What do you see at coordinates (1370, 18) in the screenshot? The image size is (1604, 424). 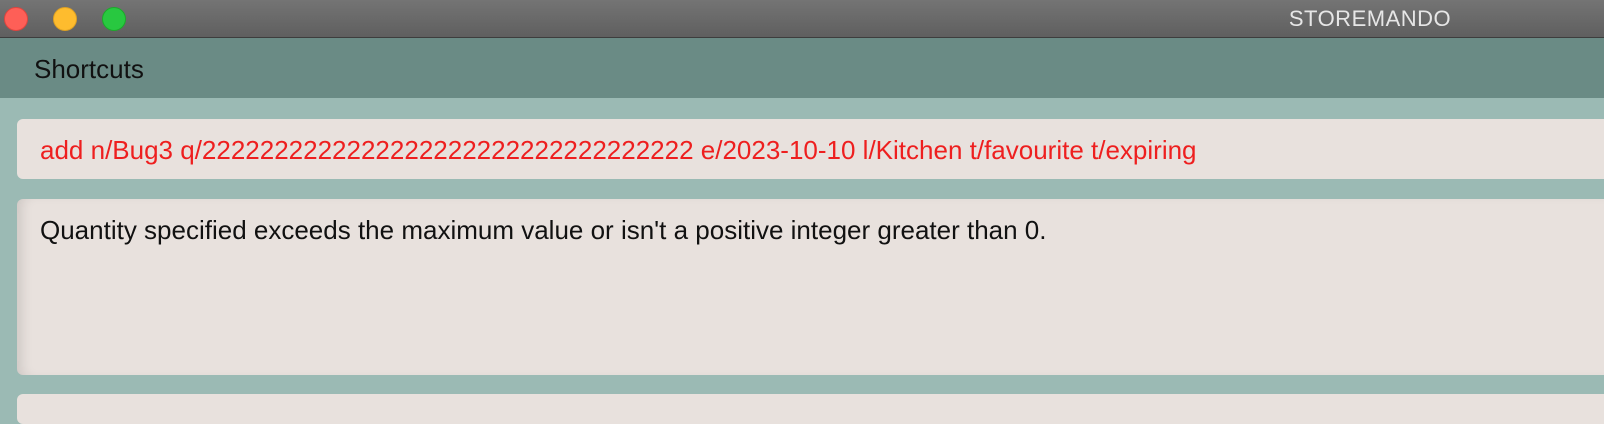 I see `window-title: STOREMANDO` at bounding box center [1370, 18].